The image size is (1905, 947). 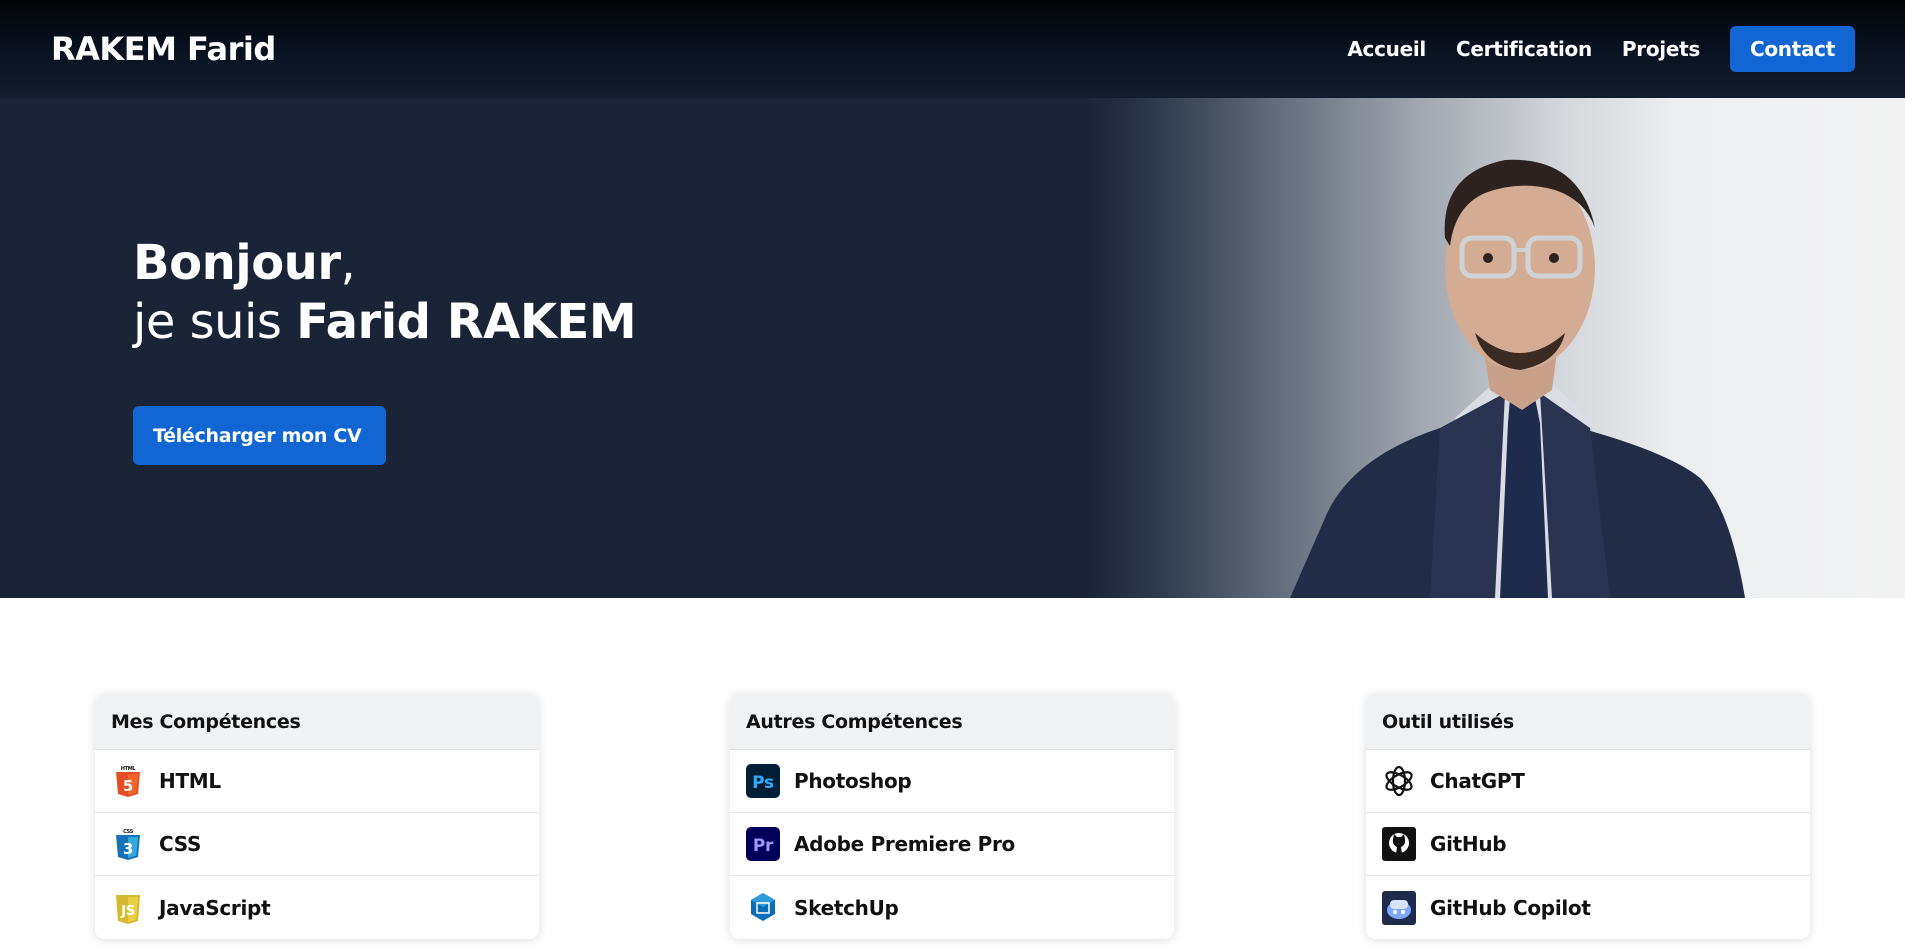 I want to click on list-item: GitHub Copilot, so click(x=1588, y=907).